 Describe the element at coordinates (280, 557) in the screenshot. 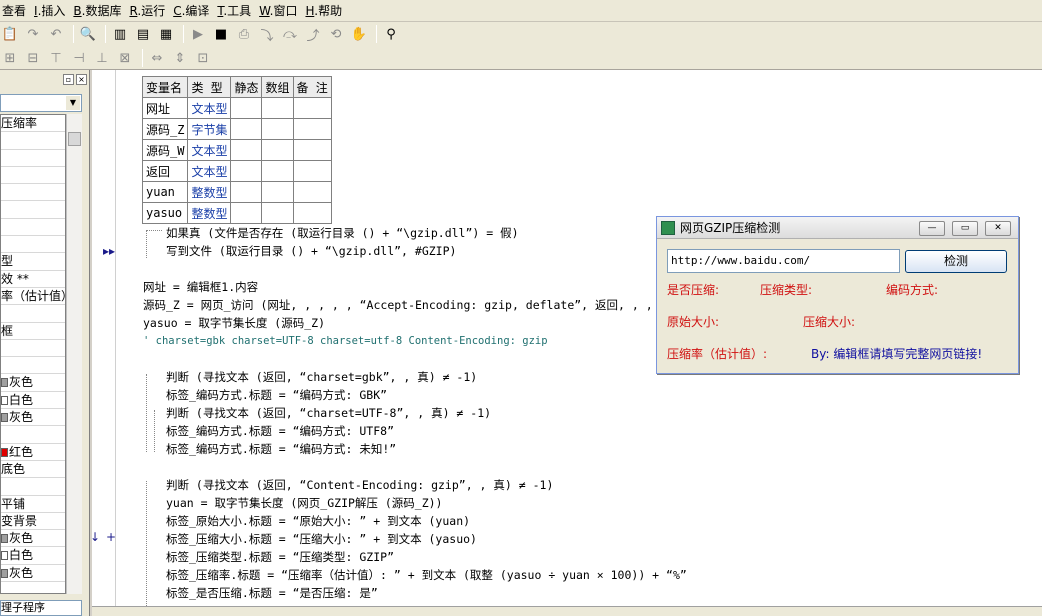

I see `code-line: 标签_压缩类型.标题 = “压缩类型: GZIP”` at that location.